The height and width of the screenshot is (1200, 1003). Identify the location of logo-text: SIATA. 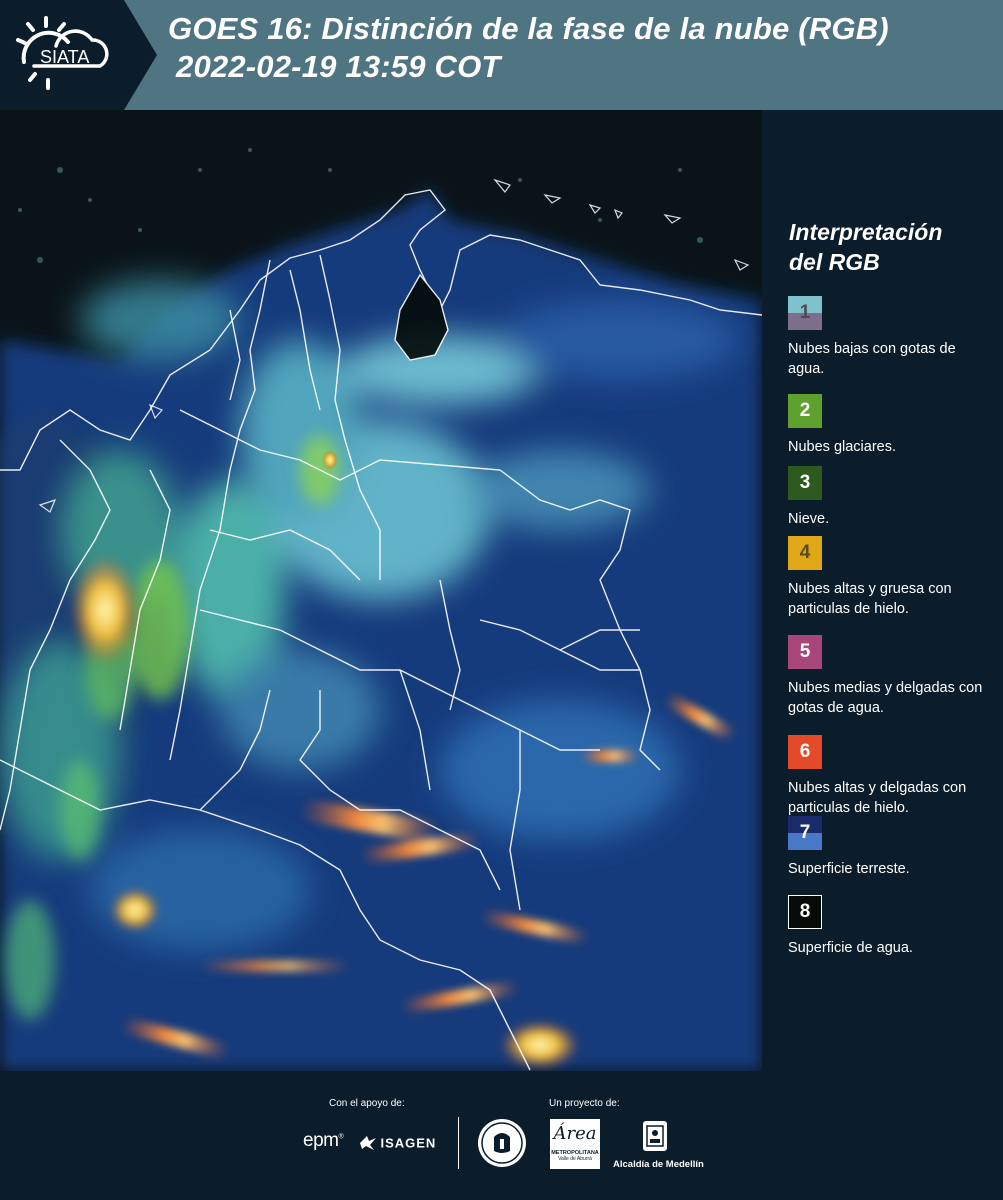
(64, 57).